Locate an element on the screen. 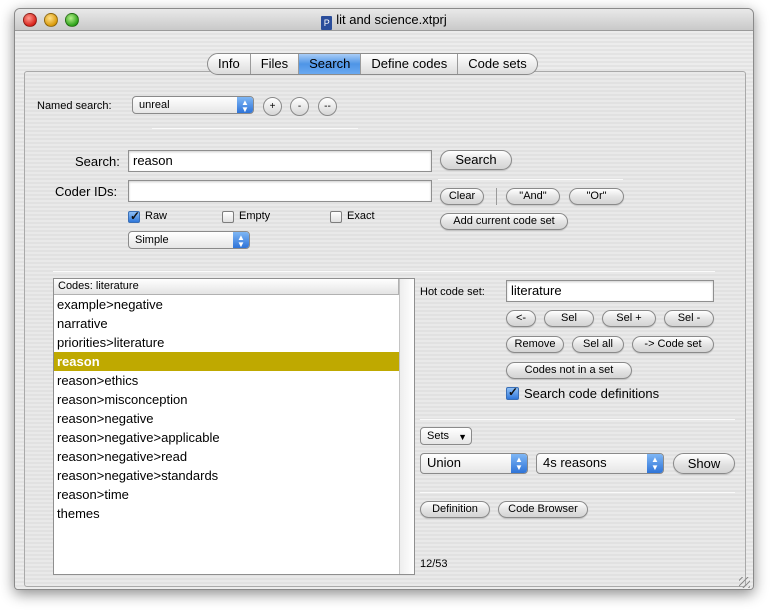 The image size is (778, 611). coder-ids-input is located at coordinates (280, 191).